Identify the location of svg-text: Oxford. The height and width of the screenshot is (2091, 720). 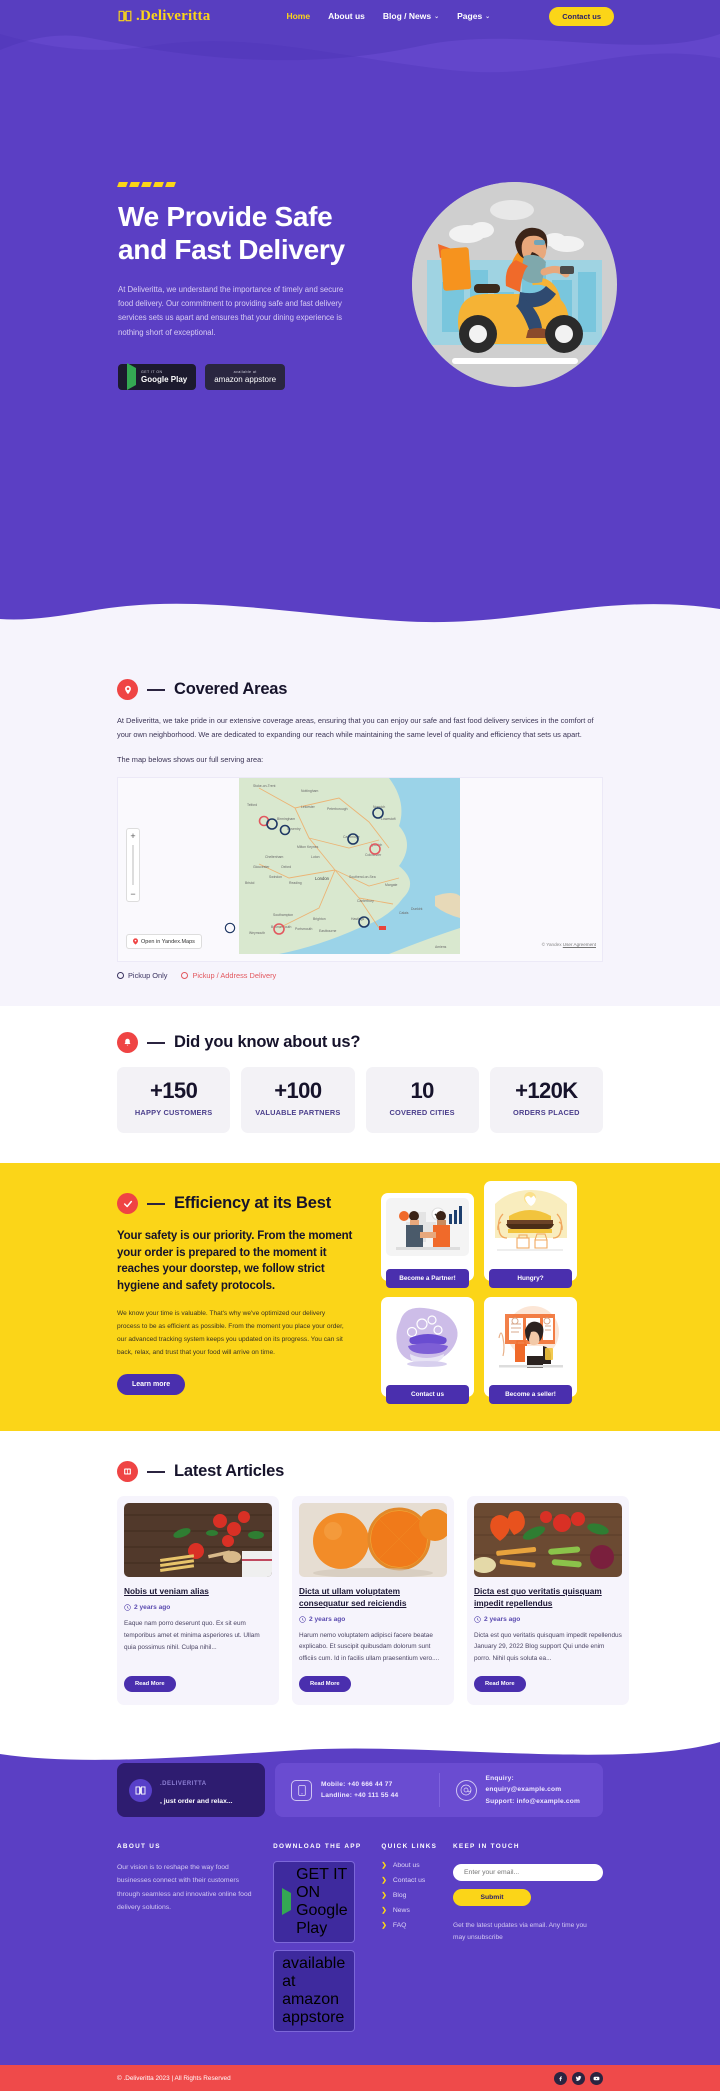
(286, 867).